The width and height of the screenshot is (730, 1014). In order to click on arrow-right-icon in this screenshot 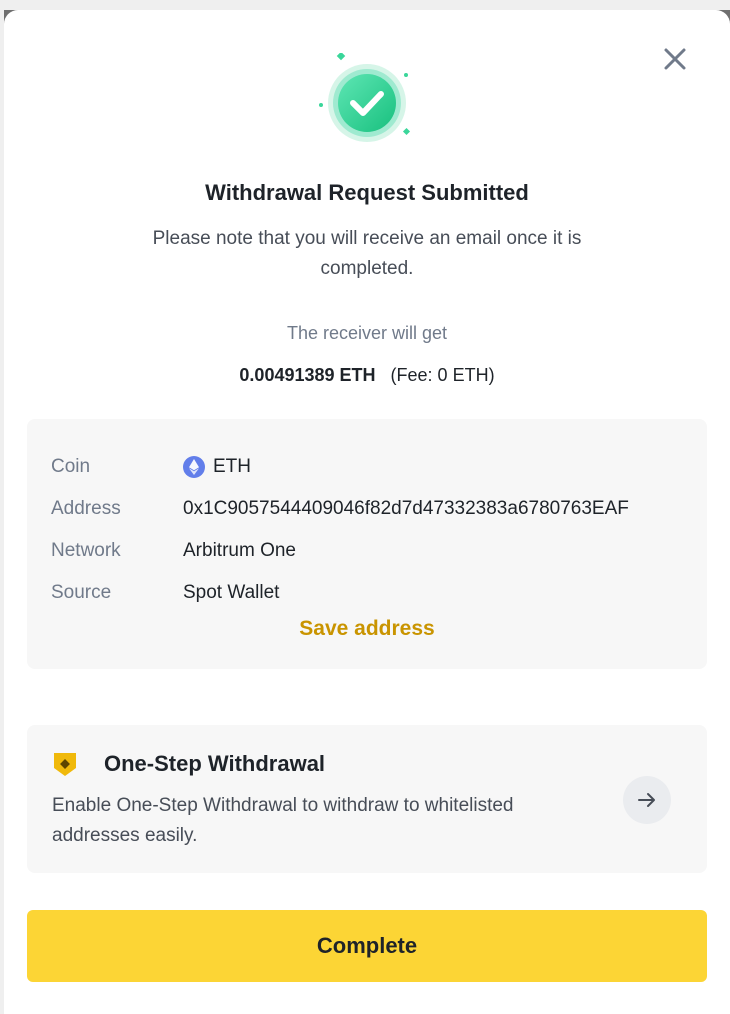, I will do `click(646, 800)`.